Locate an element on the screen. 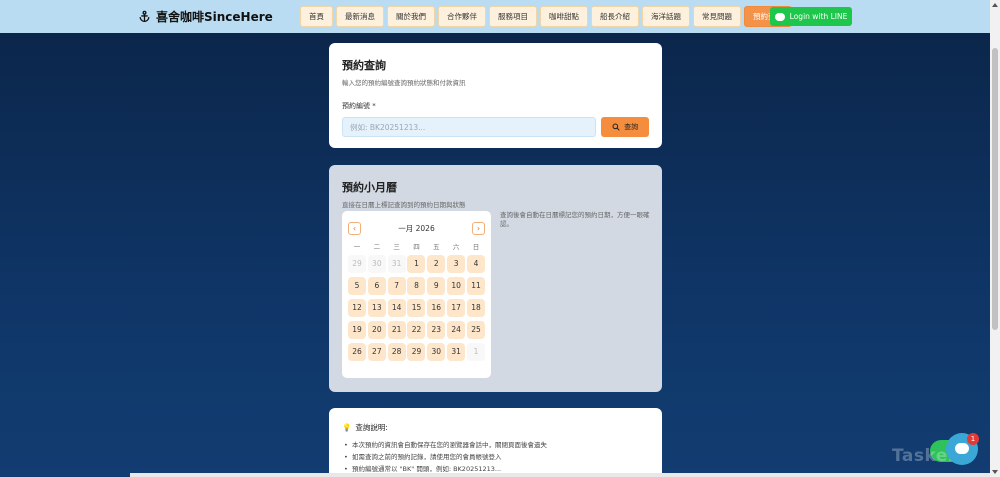 This screenshot has height=477, width=1000. page-scrollbar is located at coordinates (995, 238).